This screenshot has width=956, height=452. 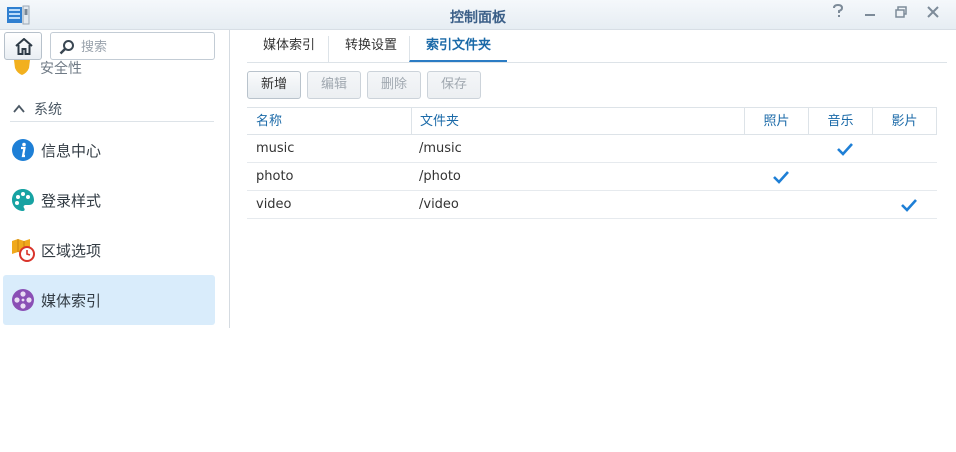 What do you see at coordinates (275, 148) in the screenshot?
I see `cell-name: music` at bounding box center [275, 148].